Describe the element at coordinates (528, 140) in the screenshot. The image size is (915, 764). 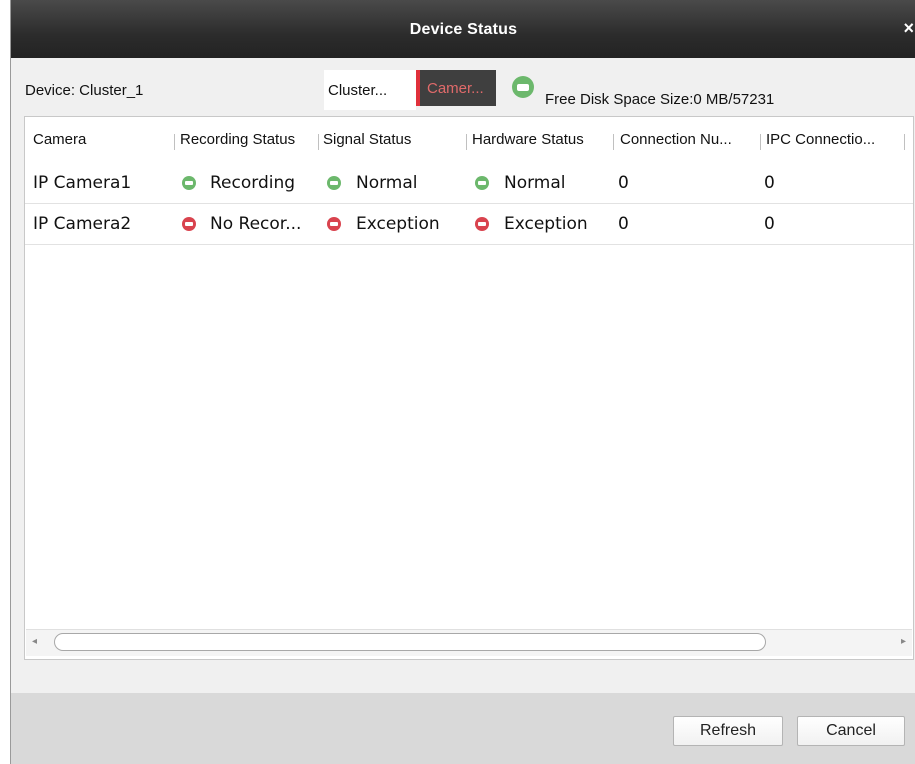
I see `column-header-hardware-status: Hardware Status` at that location.